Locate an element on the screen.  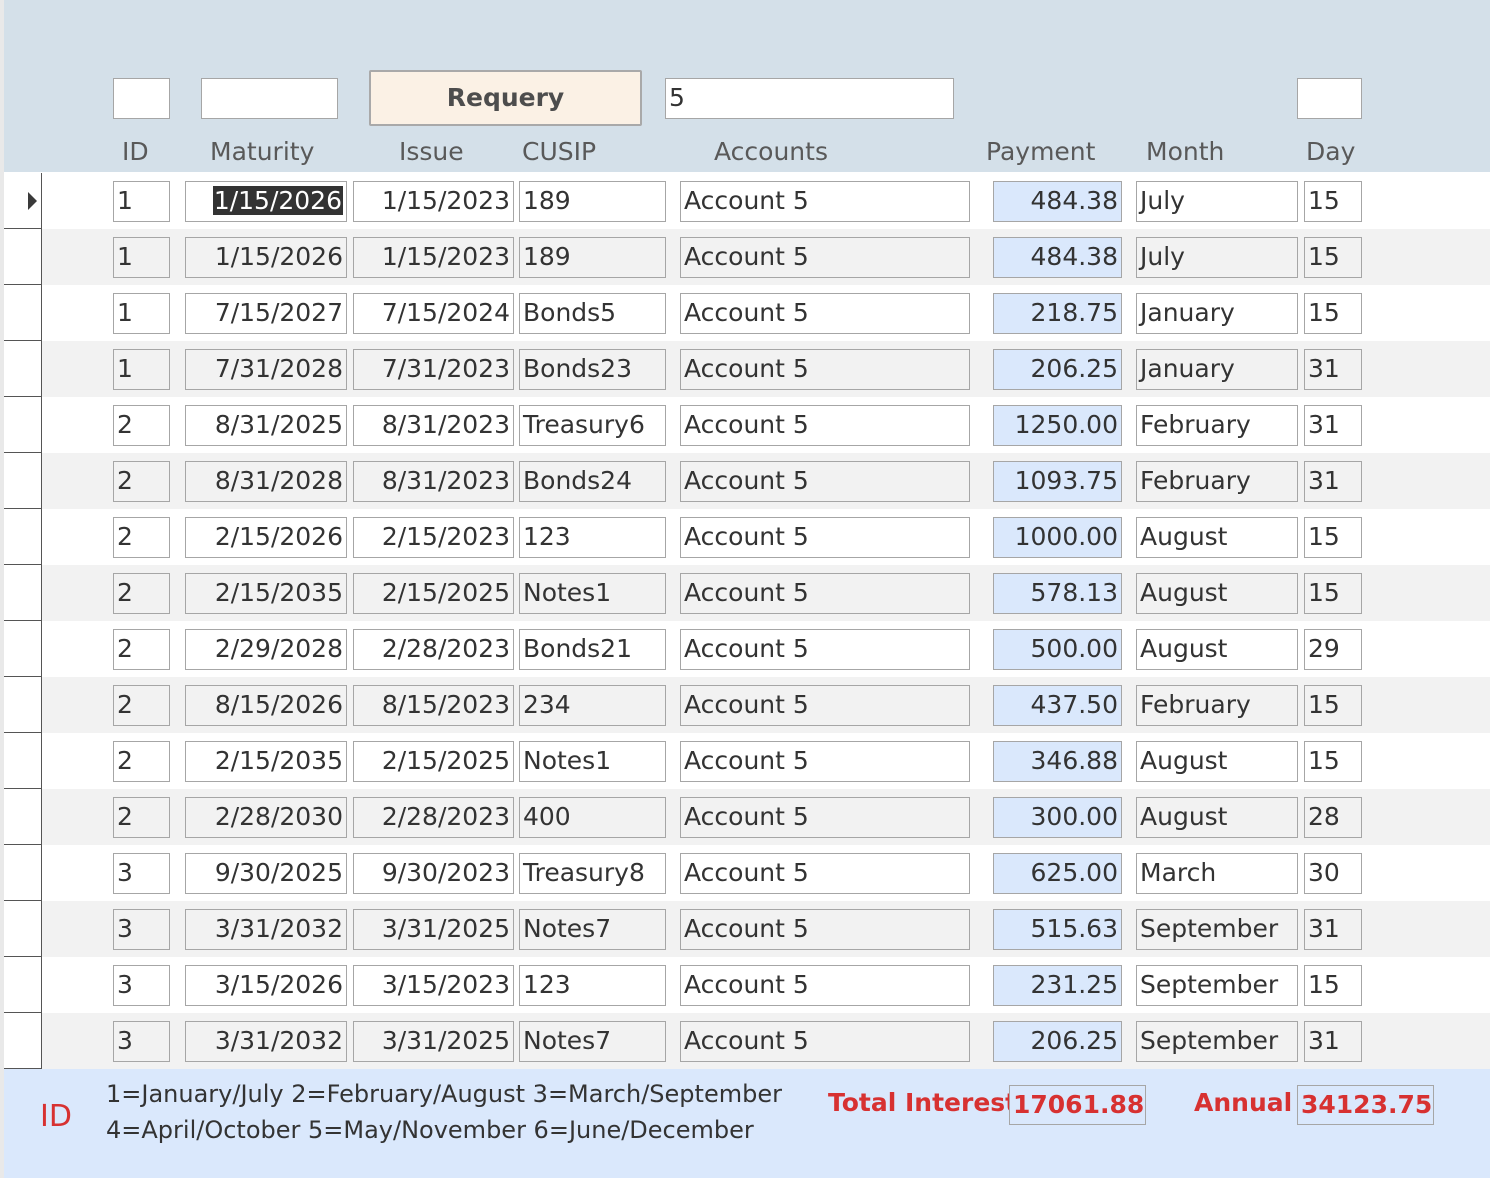
payment-field: 625.00 is located at coordinates (1057, 873).